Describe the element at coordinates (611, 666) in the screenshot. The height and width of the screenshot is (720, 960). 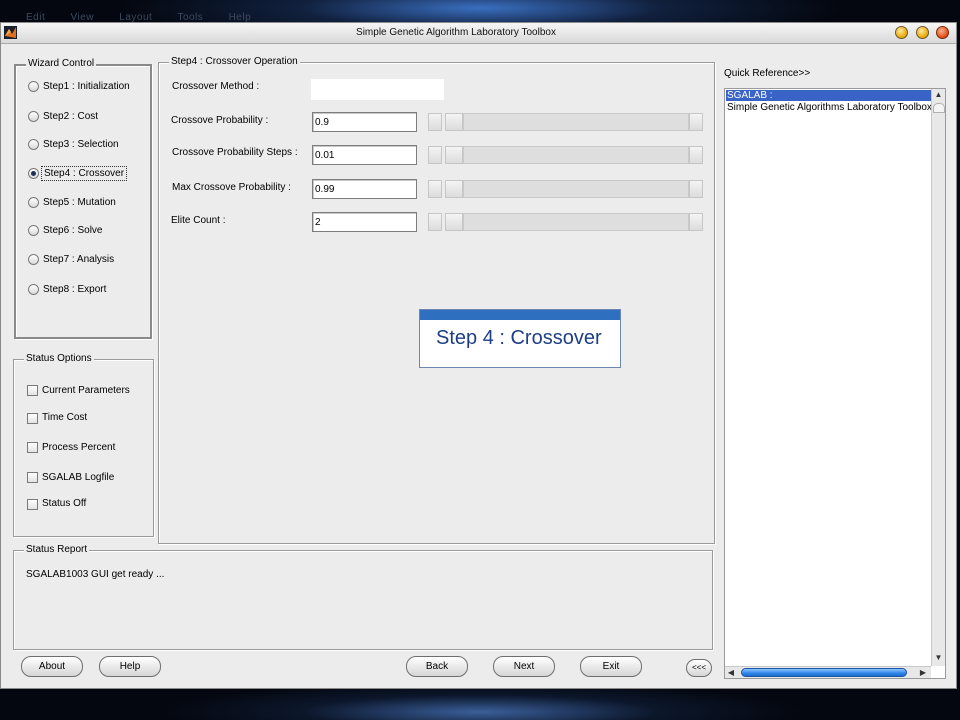
I see `exit-button: Exit` at that location.